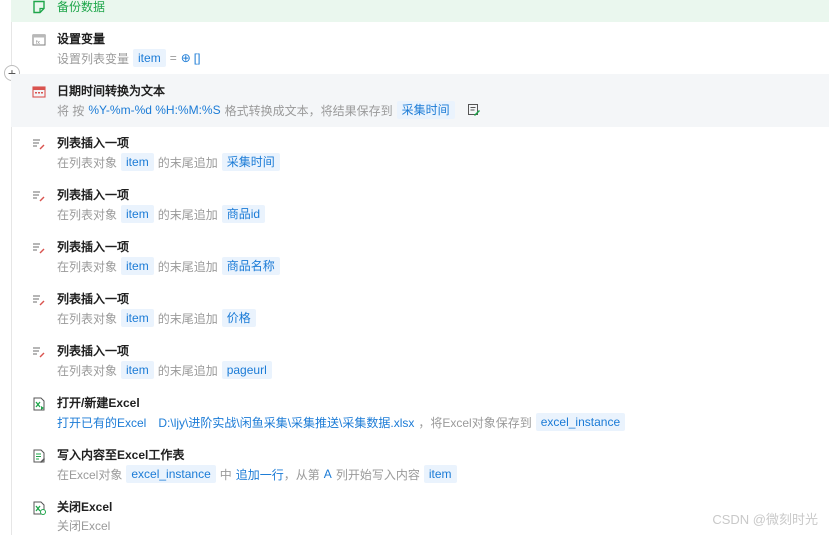 This screenshot has width=829, height=542. I want to click on format-string: %Y-%m-%d %H:%M:%S, so click(154, 110).